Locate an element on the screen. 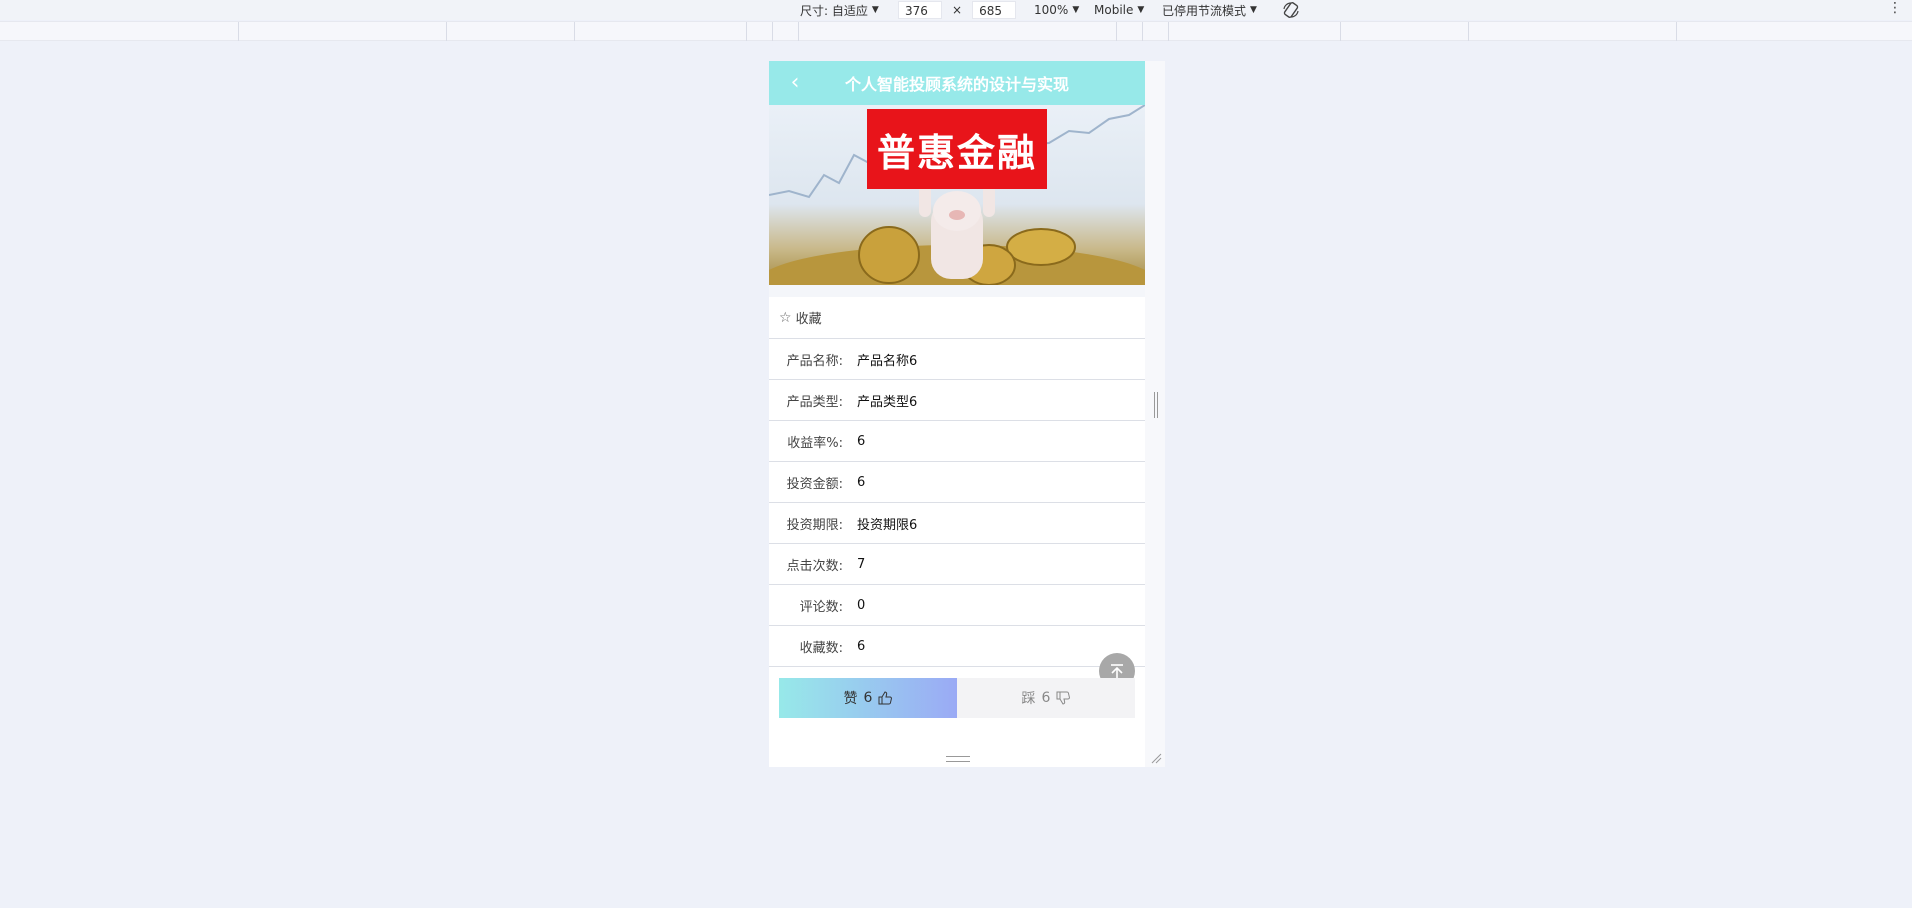  zoom-select: 100% ▼ is located at coordinates (1056, 10).